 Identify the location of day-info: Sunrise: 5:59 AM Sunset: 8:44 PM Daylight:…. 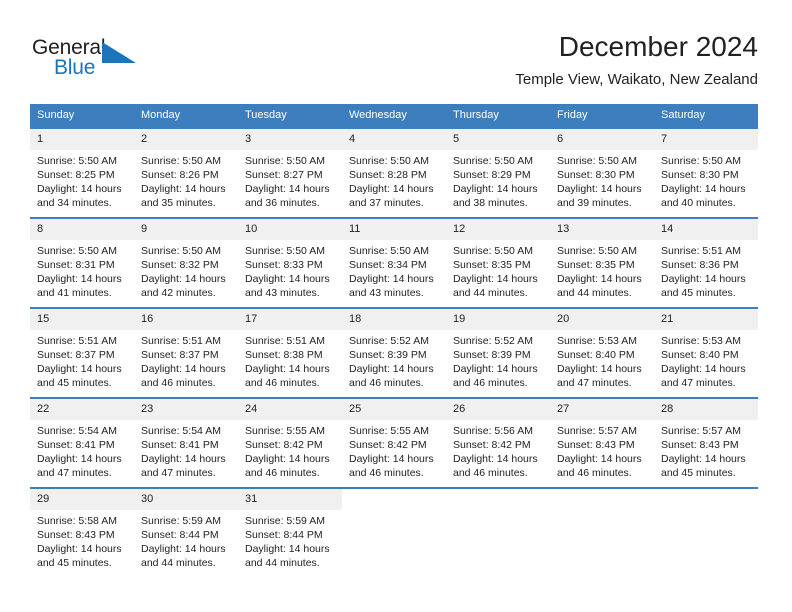
(186, 540).